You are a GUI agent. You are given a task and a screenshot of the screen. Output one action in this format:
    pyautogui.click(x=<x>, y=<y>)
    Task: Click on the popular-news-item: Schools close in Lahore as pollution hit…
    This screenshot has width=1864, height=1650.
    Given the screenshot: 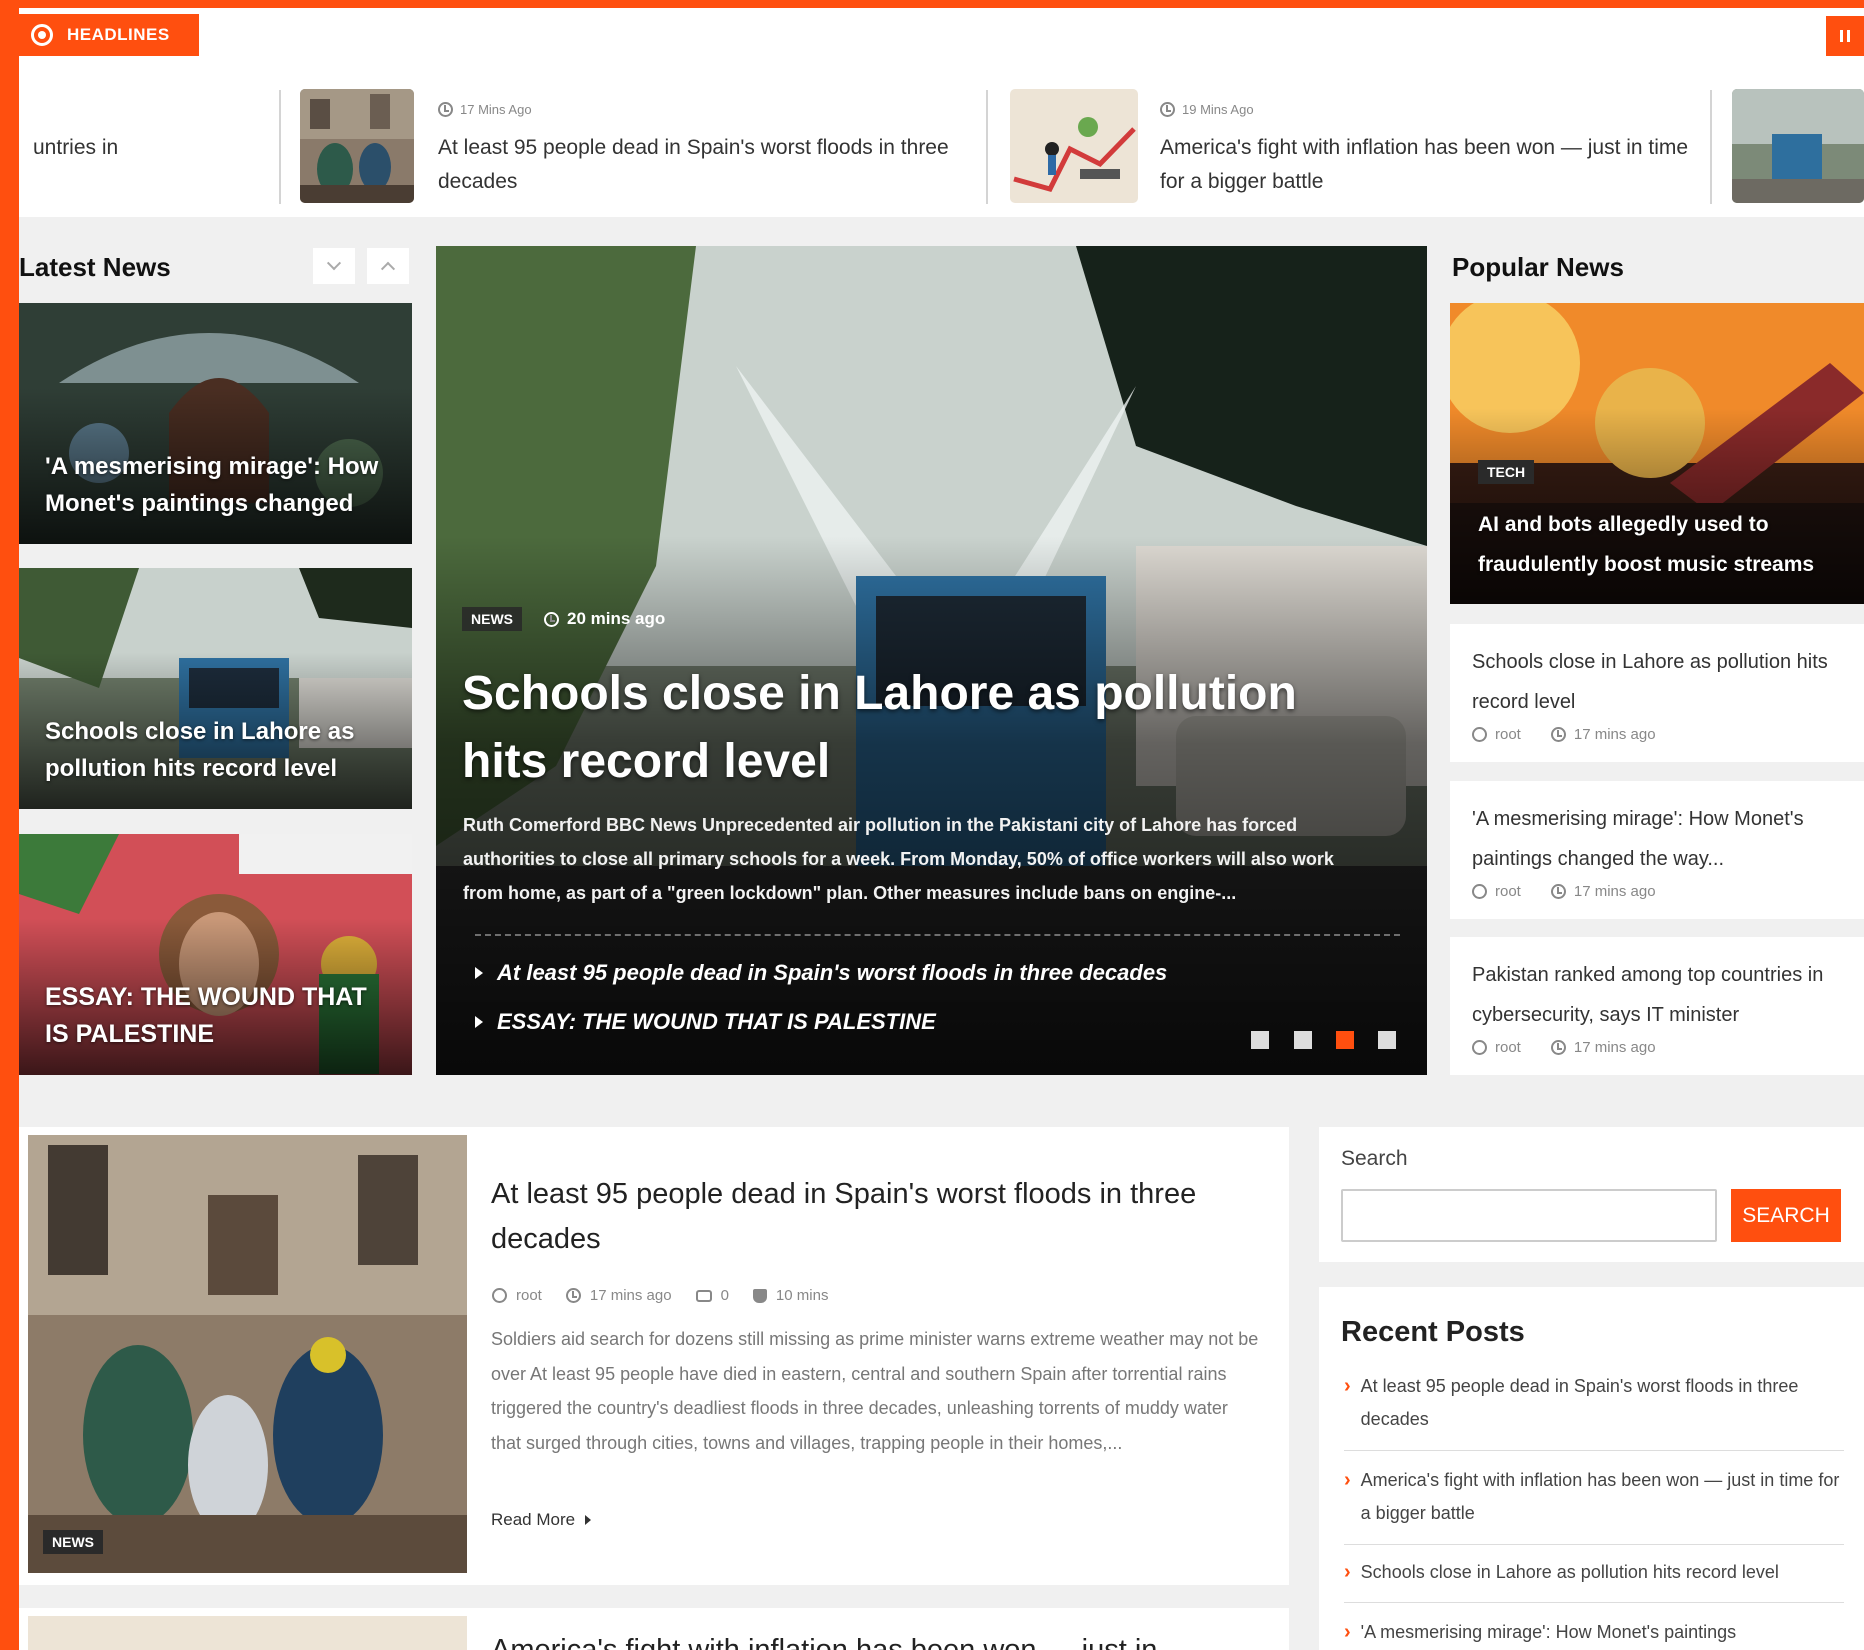 What is the action you would take?
    pyautogui.click(x=1657, y=693)
    